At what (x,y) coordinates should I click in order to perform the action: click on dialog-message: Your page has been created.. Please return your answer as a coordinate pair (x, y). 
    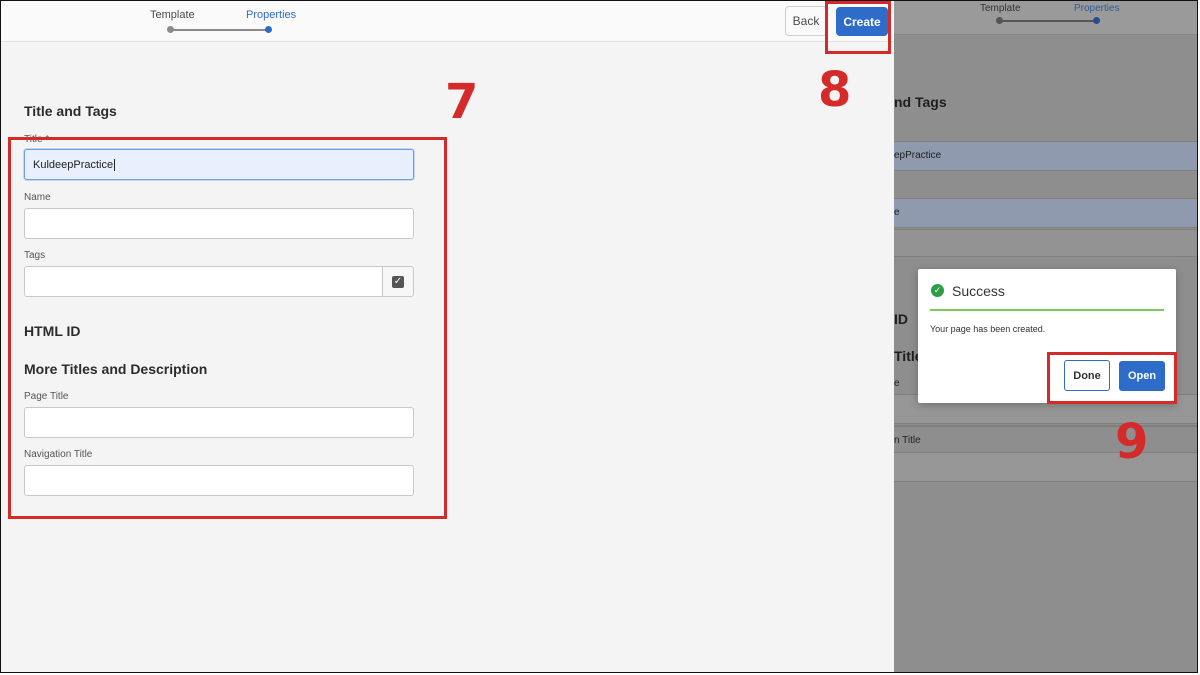
    Looking at the image, I should click on (988, 329).